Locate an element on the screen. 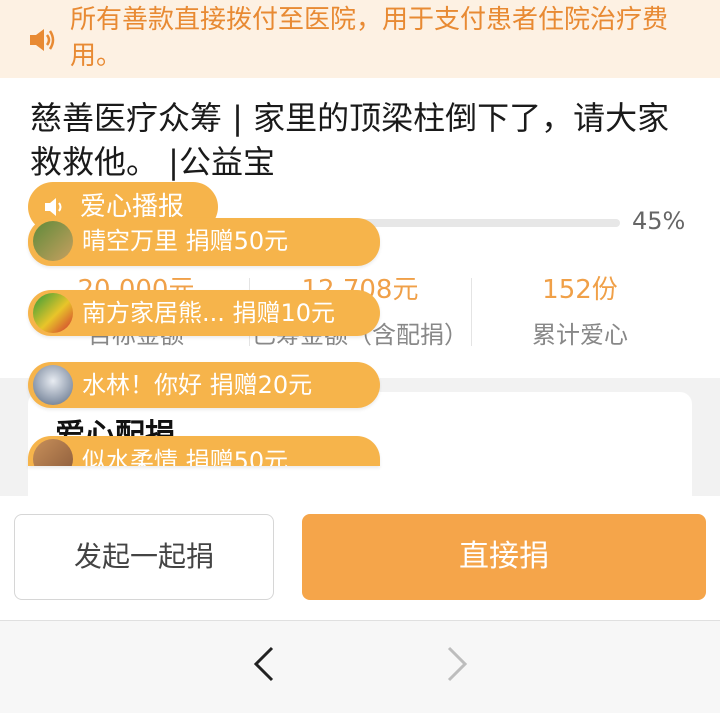 This screenshot has width=720, height=713. campaign-title: 慈善医疗众筹 | 家里的顶梁柱倒下了，请大家救救他。 |公益宝 is located at coordinates (350, 140).